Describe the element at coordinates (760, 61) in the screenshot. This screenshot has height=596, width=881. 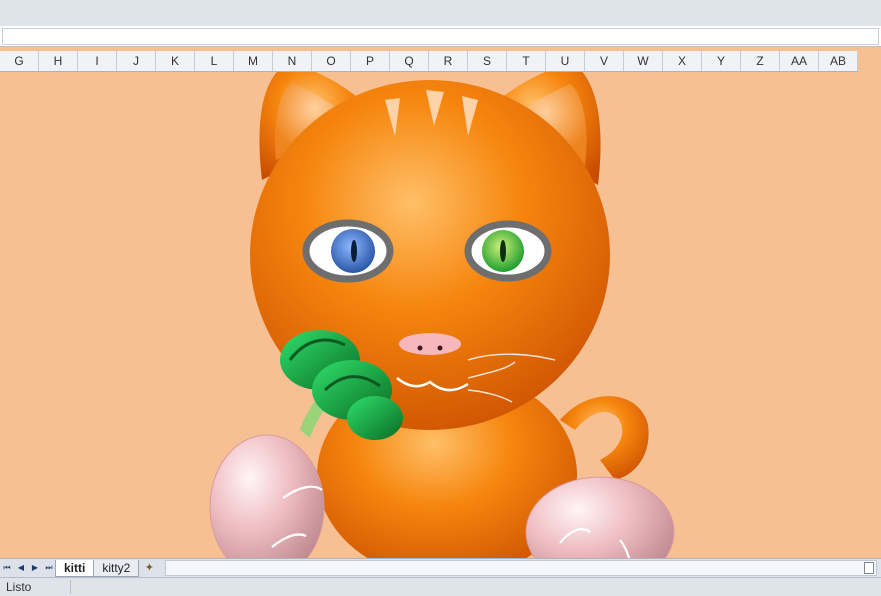
I see `column-header: Z` at that location.